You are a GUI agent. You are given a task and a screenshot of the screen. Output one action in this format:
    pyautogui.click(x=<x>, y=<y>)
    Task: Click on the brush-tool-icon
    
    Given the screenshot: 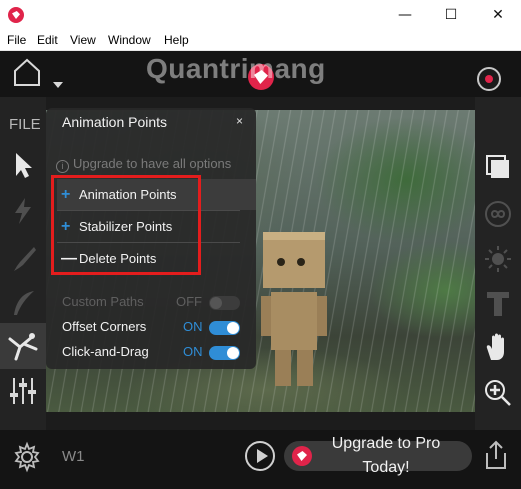 What is the action you would take?
    pyautogui.click(x=23, y=259)
    